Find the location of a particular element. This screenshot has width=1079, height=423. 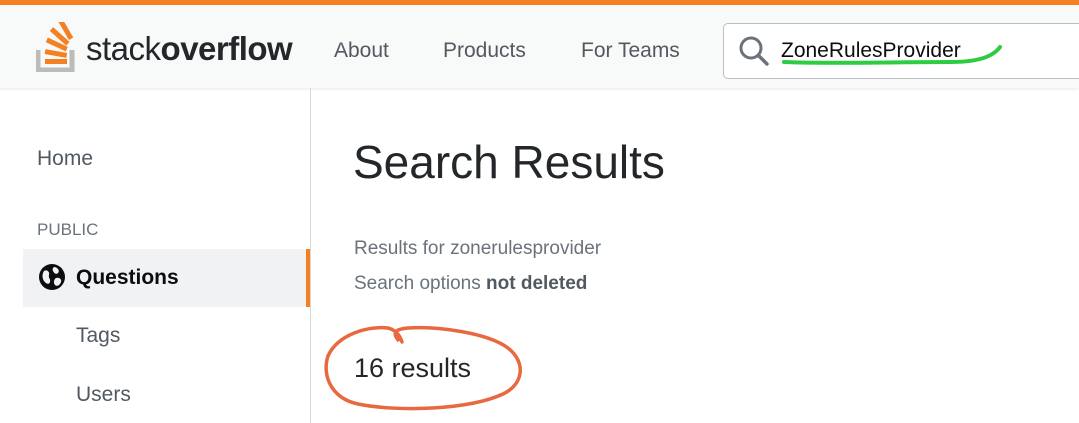

globe-icon is located at coordinates (52, 277).